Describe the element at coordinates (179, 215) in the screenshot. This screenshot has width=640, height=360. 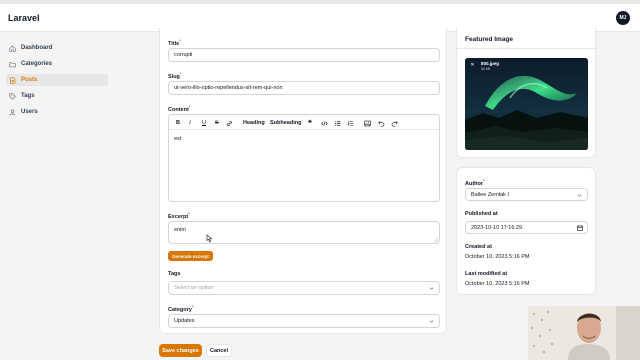
I see `excerpt-label: Excerpt*` at that location.